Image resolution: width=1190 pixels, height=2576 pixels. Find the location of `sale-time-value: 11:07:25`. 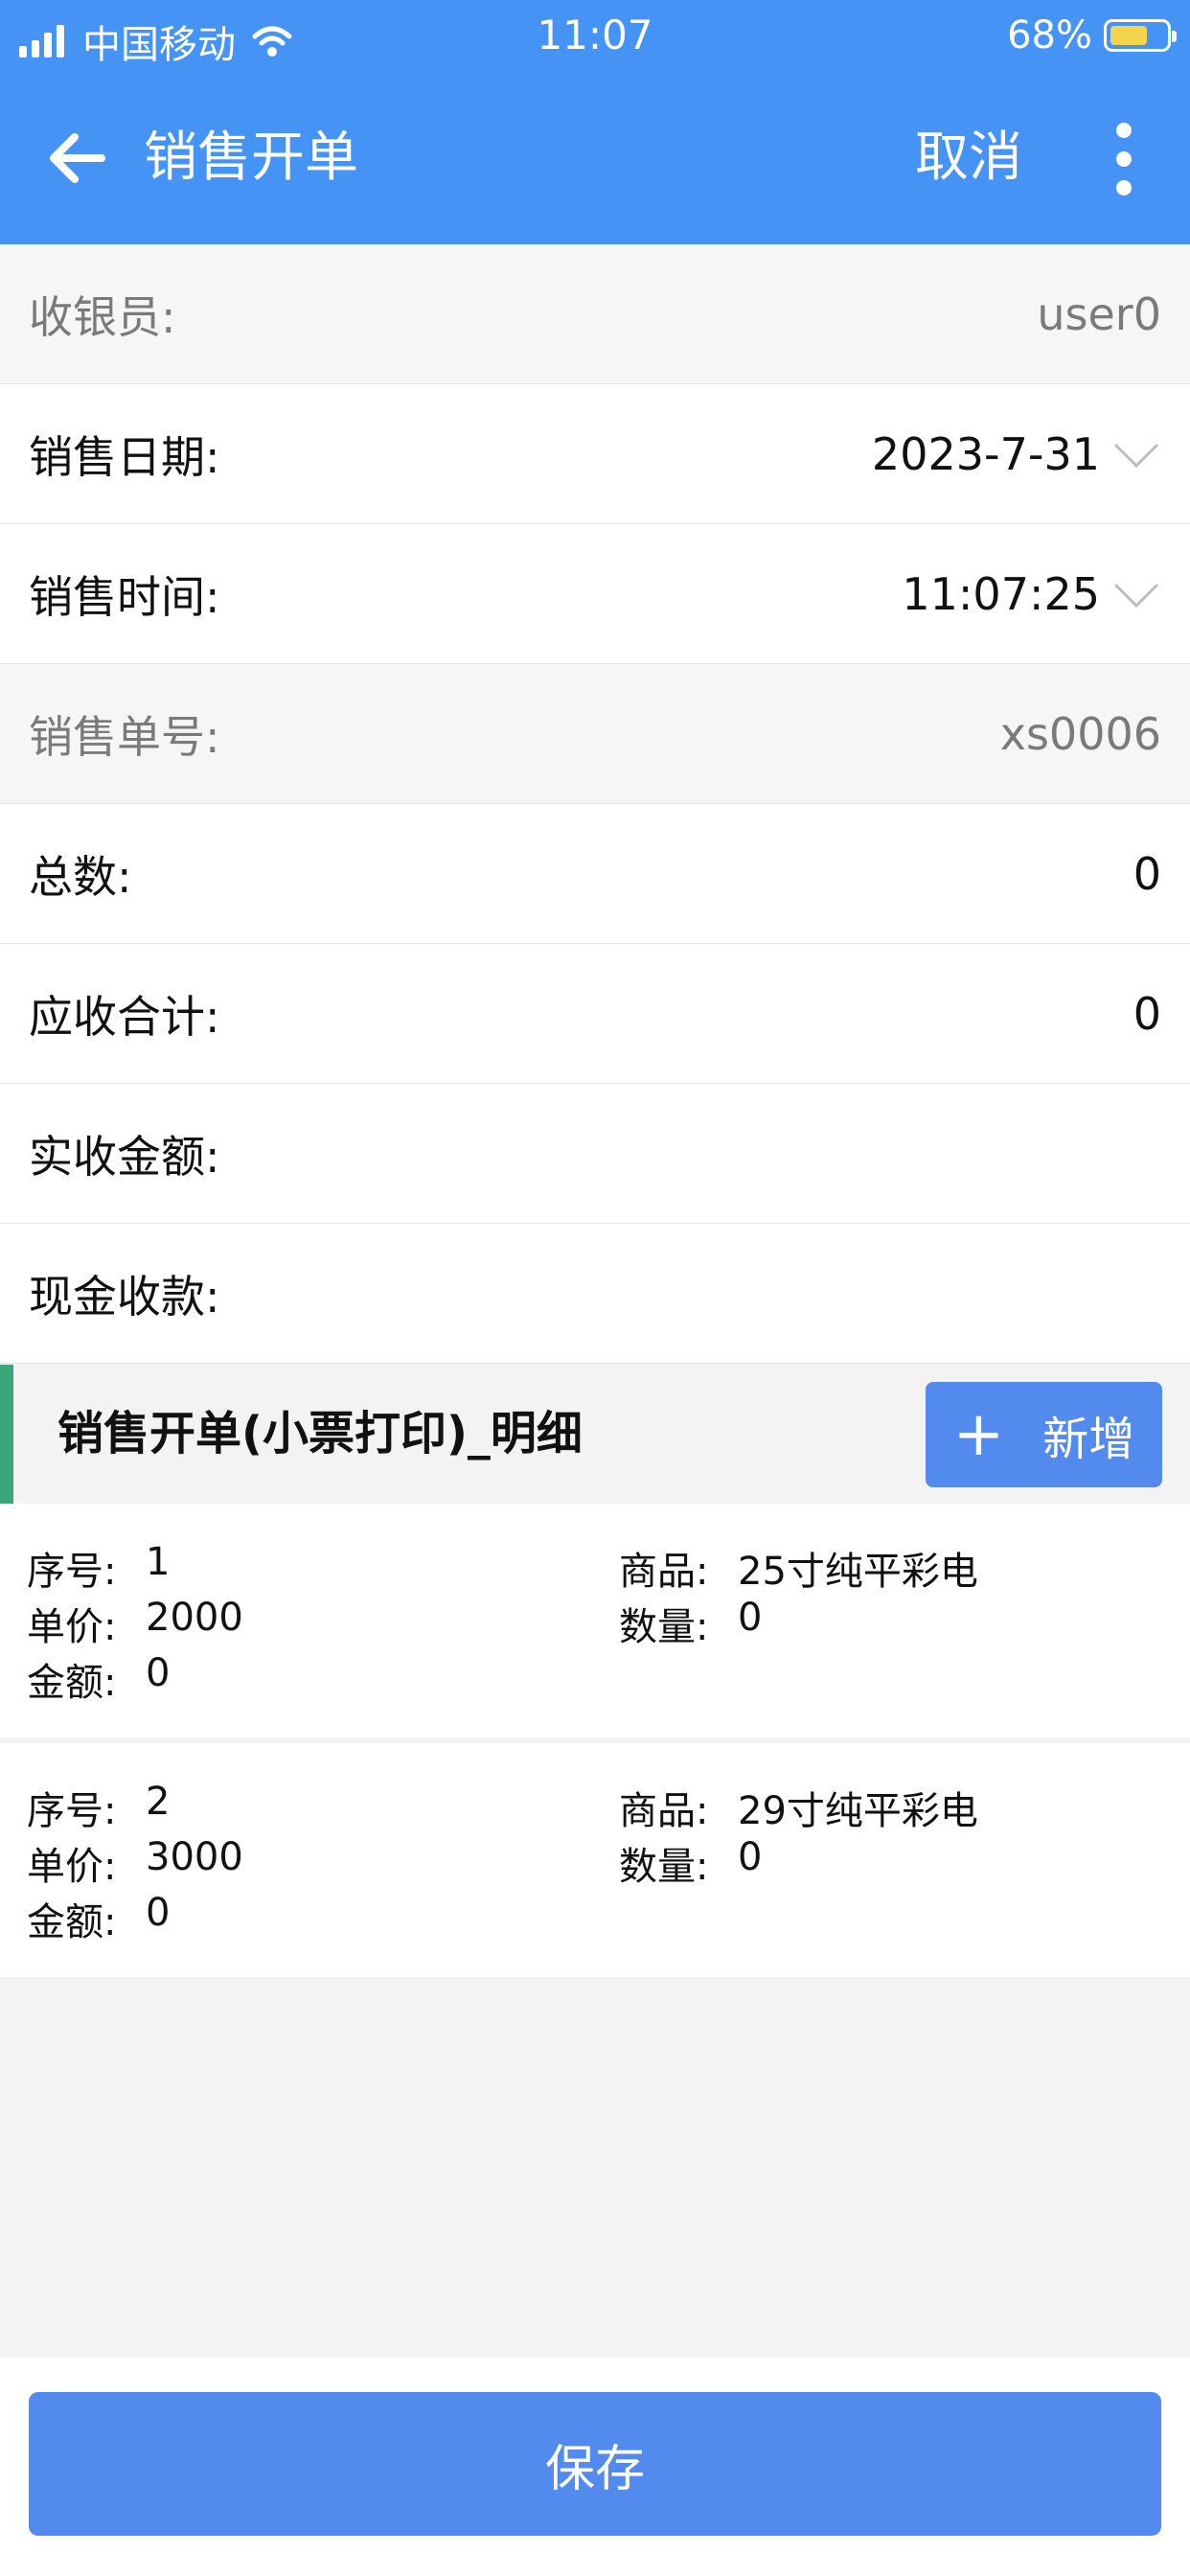

sale-time-value: 11:07:25 is located at coordinates (1001, 594).